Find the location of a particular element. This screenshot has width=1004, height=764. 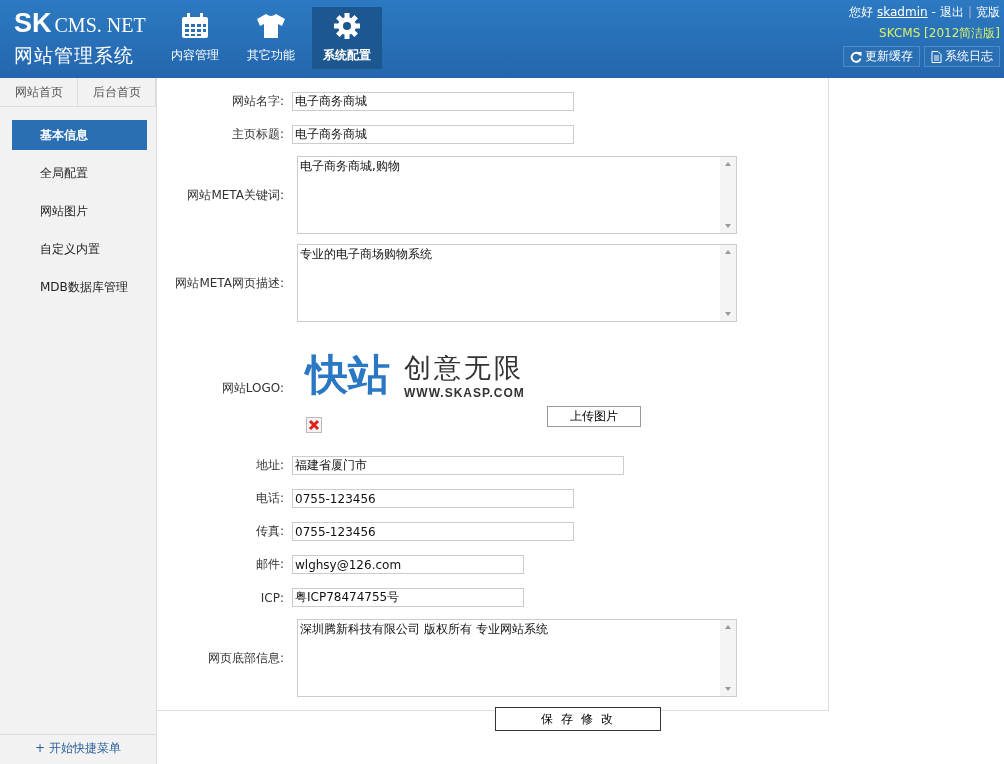

brand-subtitle: 网站管理系统 is located at coordinates (74, 55).